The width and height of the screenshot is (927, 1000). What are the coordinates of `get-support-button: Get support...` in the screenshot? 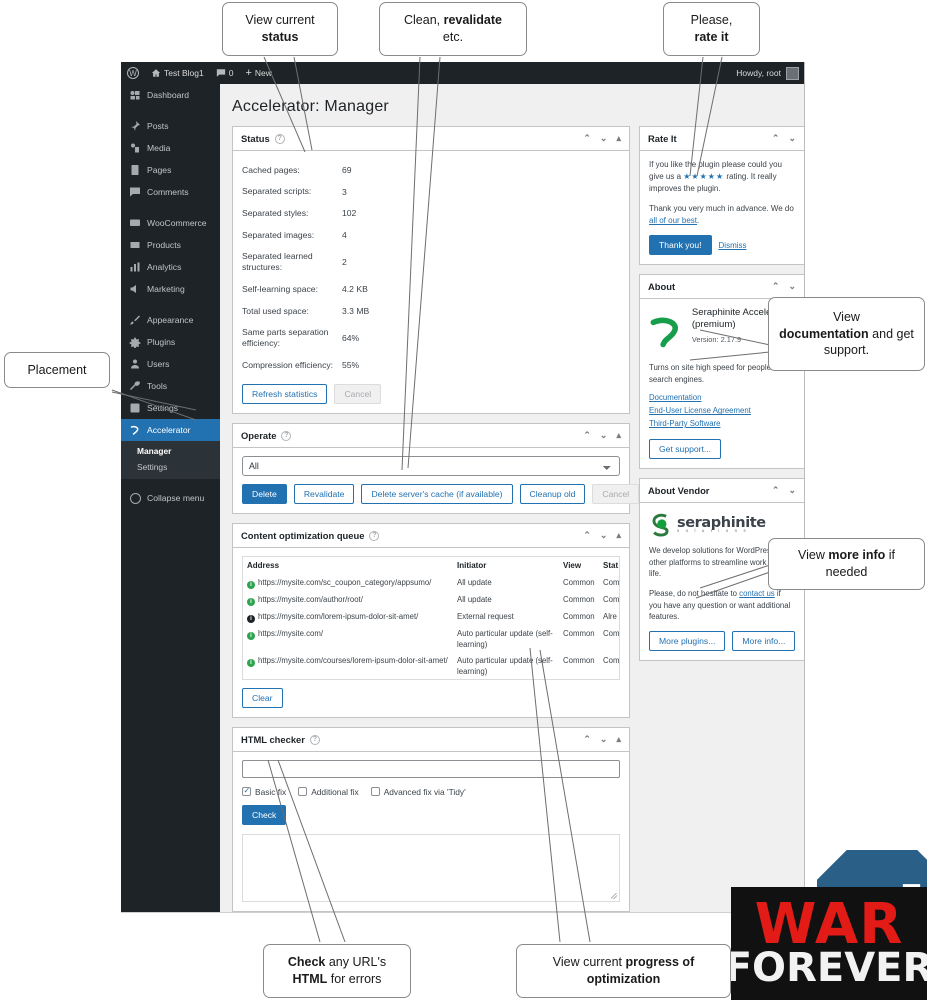 It's located at (685, 448).